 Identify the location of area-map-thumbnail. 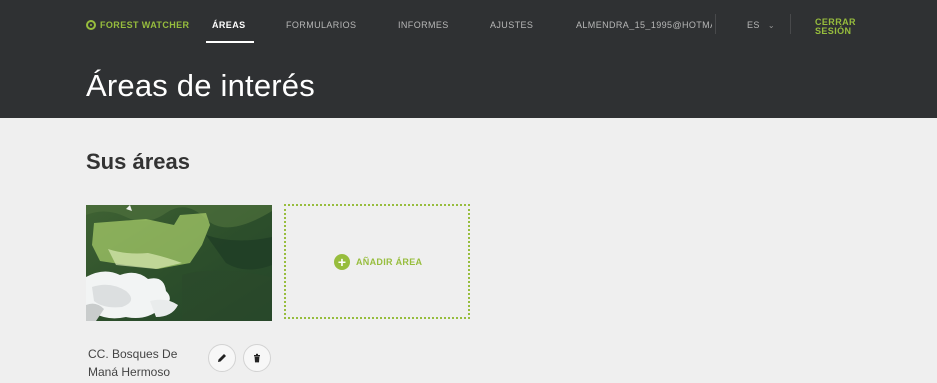
(179, 263).